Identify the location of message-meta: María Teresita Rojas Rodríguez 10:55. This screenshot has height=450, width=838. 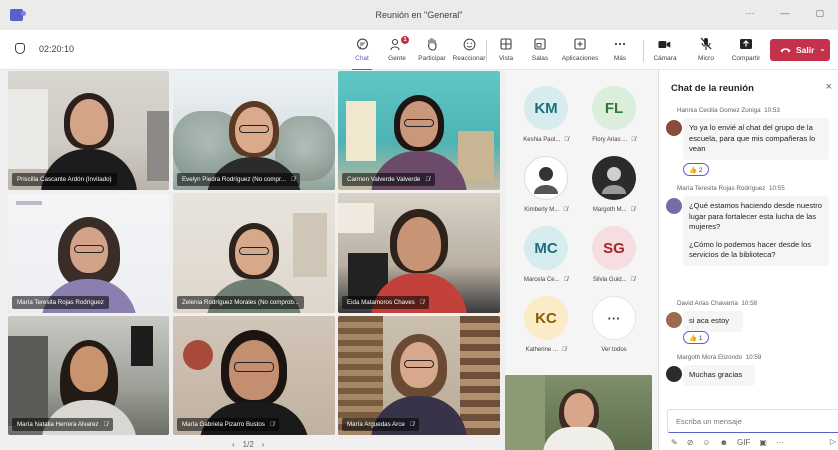
(731, 188).